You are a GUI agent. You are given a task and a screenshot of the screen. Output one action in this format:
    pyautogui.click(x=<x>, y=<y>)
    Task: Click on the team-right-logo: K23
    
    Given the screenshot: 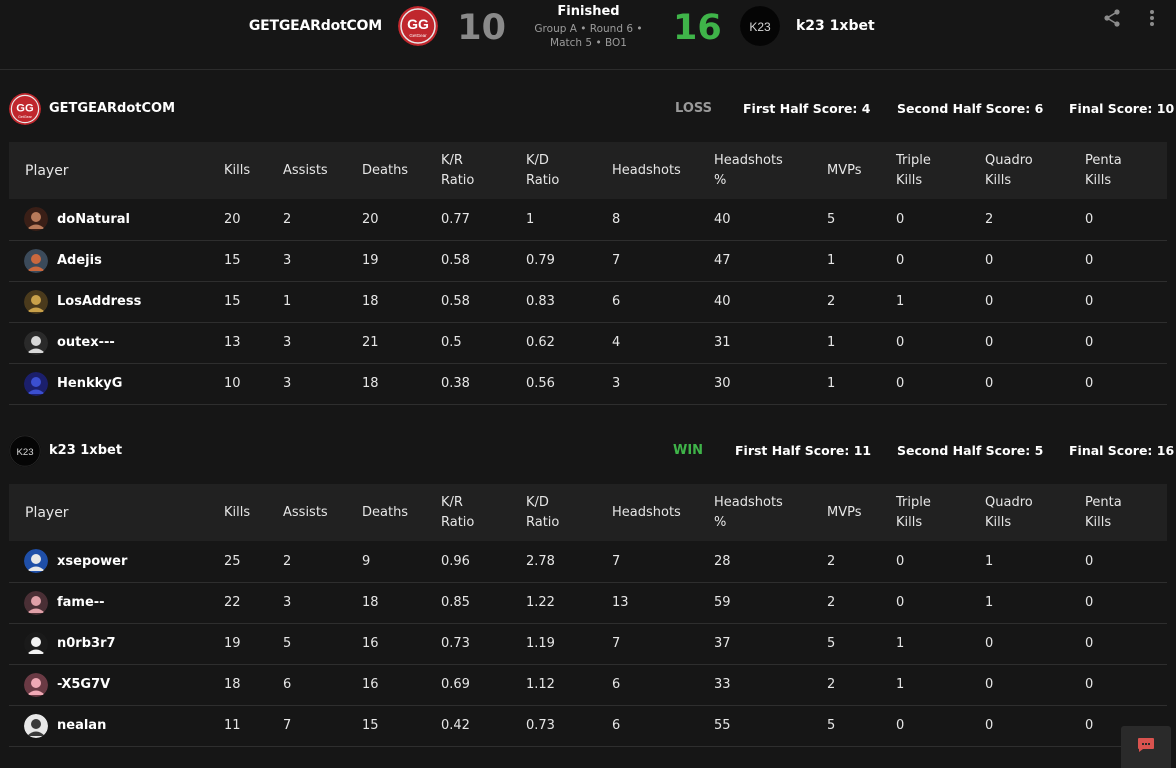 What is the action you would take?
    pyautogui.click(x=760, y=26)
    